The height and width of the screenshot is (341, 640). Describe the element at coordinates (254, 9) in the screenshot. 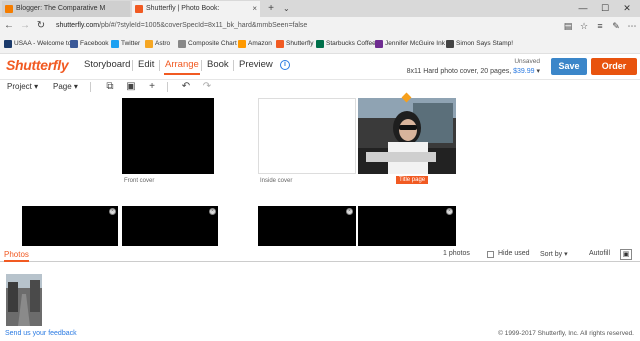

I see `close-tab-icon: ×` at that location.